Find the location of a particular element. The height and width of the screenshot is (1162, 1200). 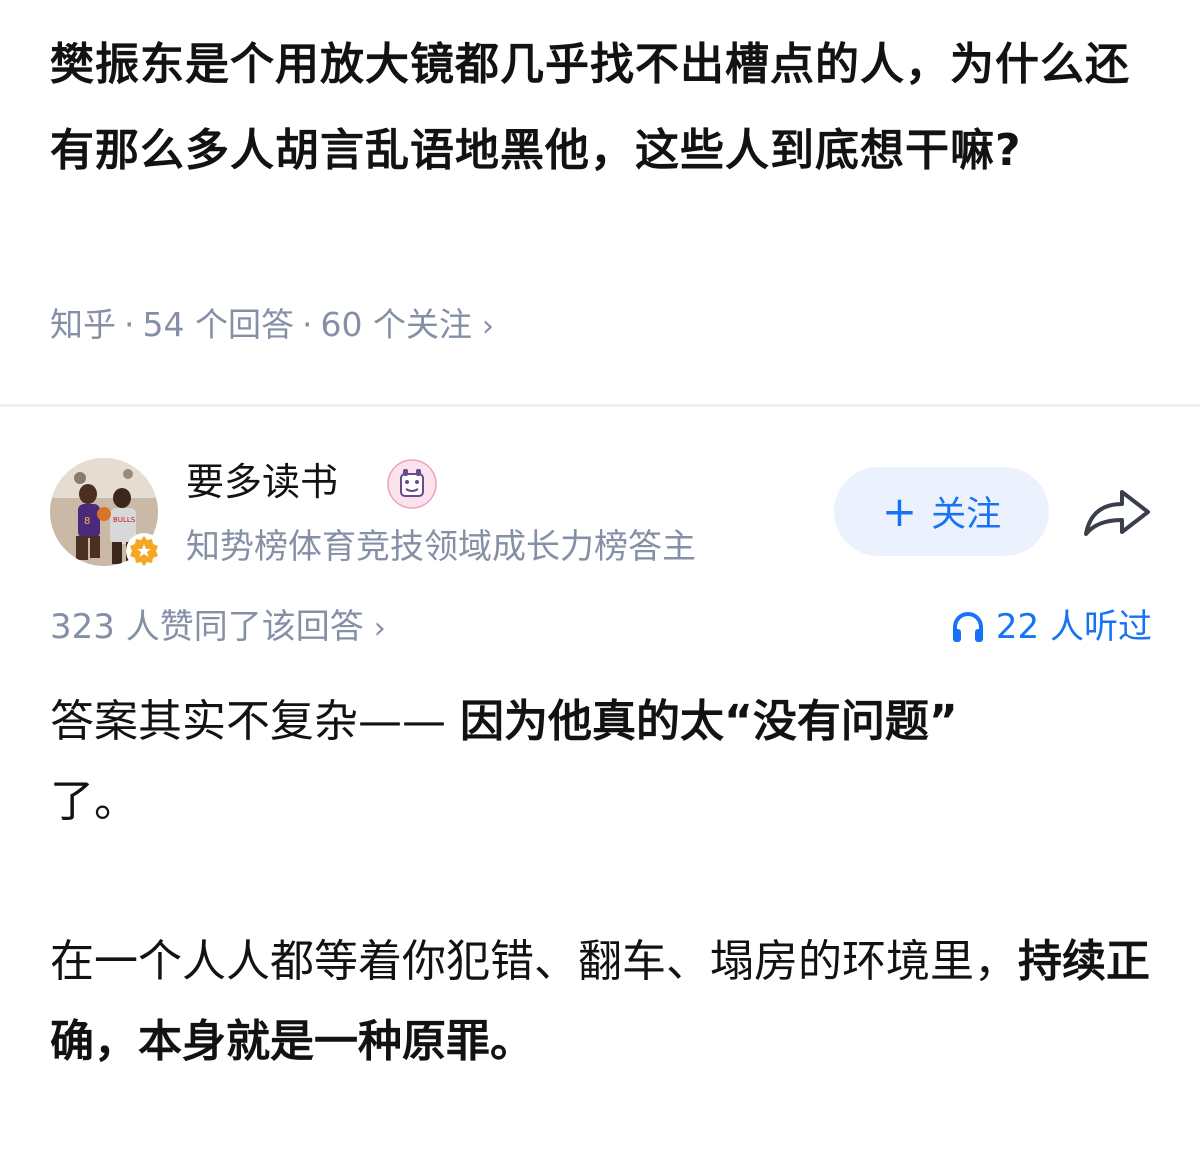

author-medal-icon is located at coordinates (412, 484).